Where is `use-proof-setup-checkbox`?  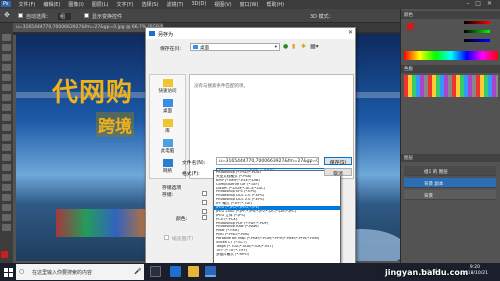 use-proof-setup-checkbox is located at coordinates (204, 217).